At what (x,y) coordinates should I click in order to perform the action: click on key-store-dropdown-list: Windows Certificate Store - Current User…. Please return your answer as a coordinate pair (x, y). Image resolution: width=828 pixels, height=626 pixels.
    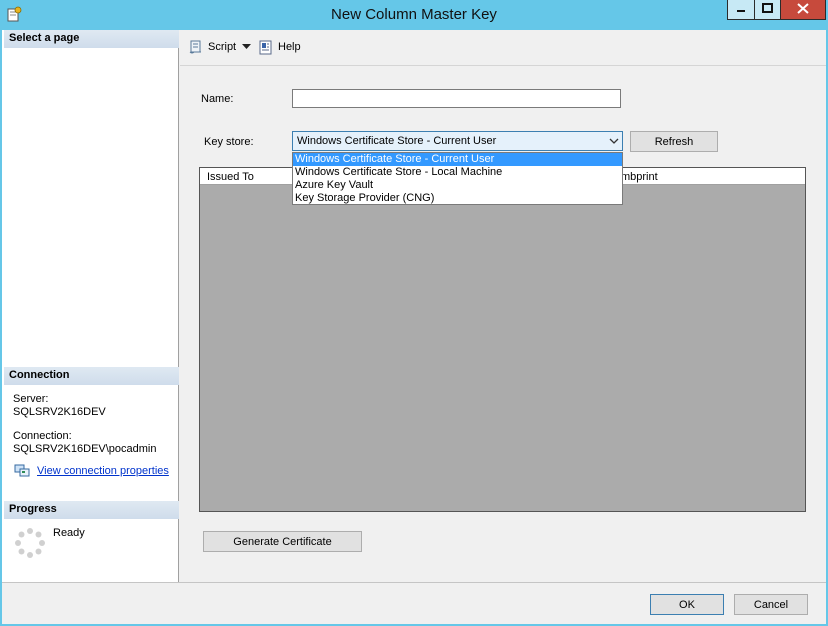
    Looking at the image, I should click on (457, 178).